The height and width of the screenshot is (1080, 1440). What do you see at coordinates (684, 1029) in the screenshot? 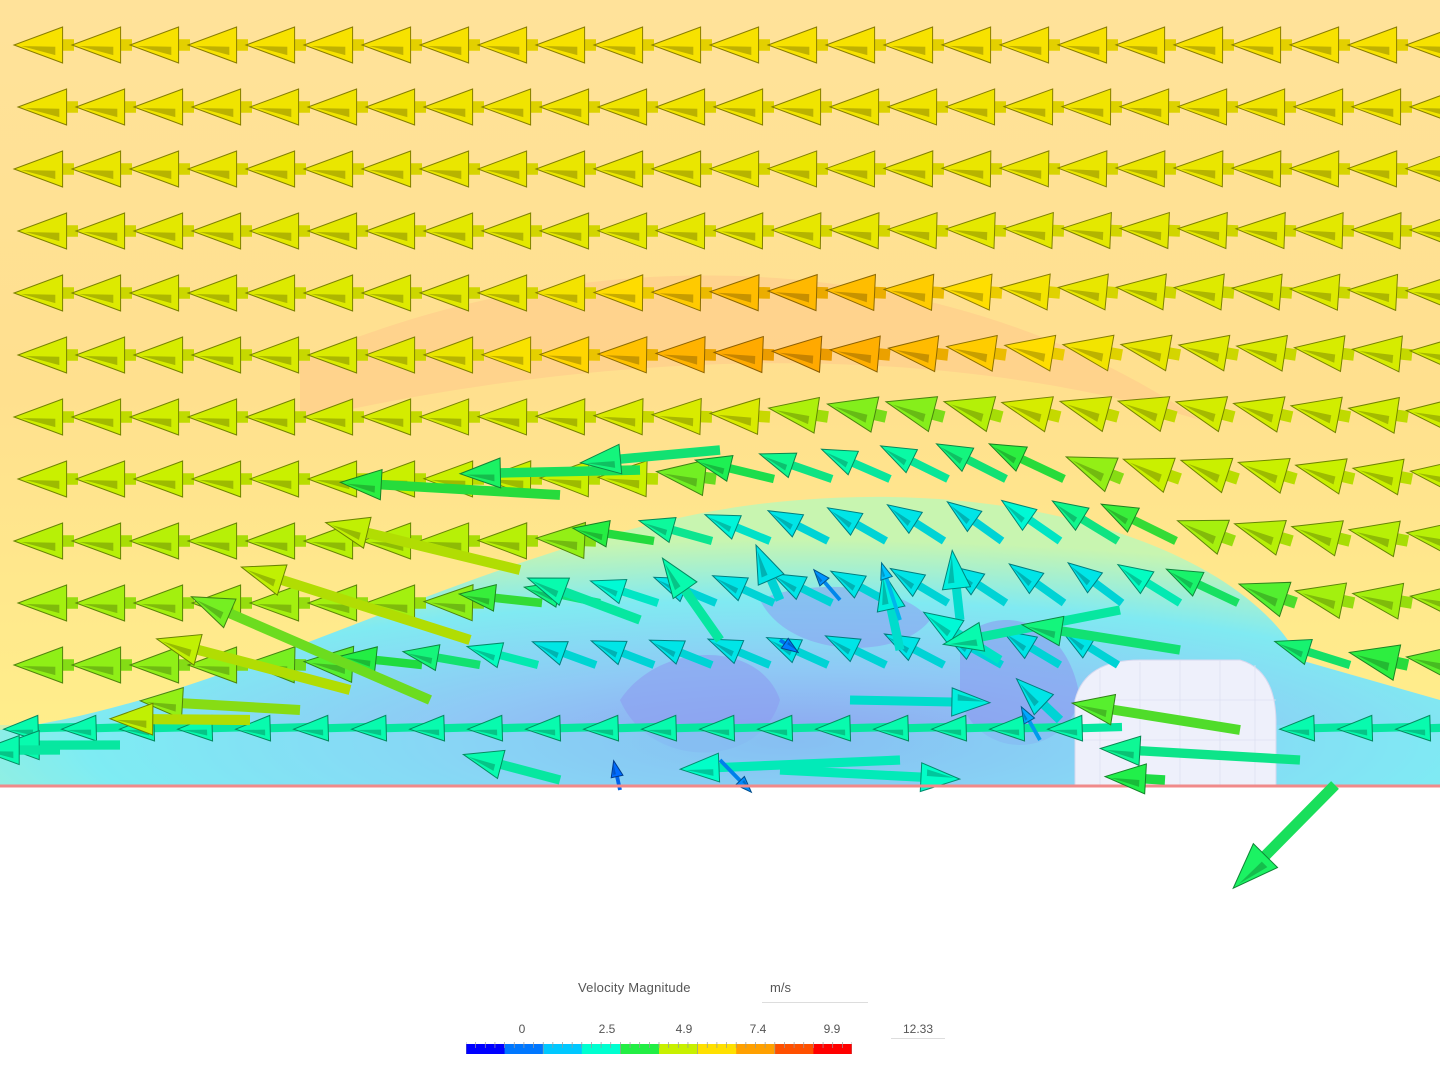
I see `legend-tick-label: 4.9` at bounding box center [684, 1029].